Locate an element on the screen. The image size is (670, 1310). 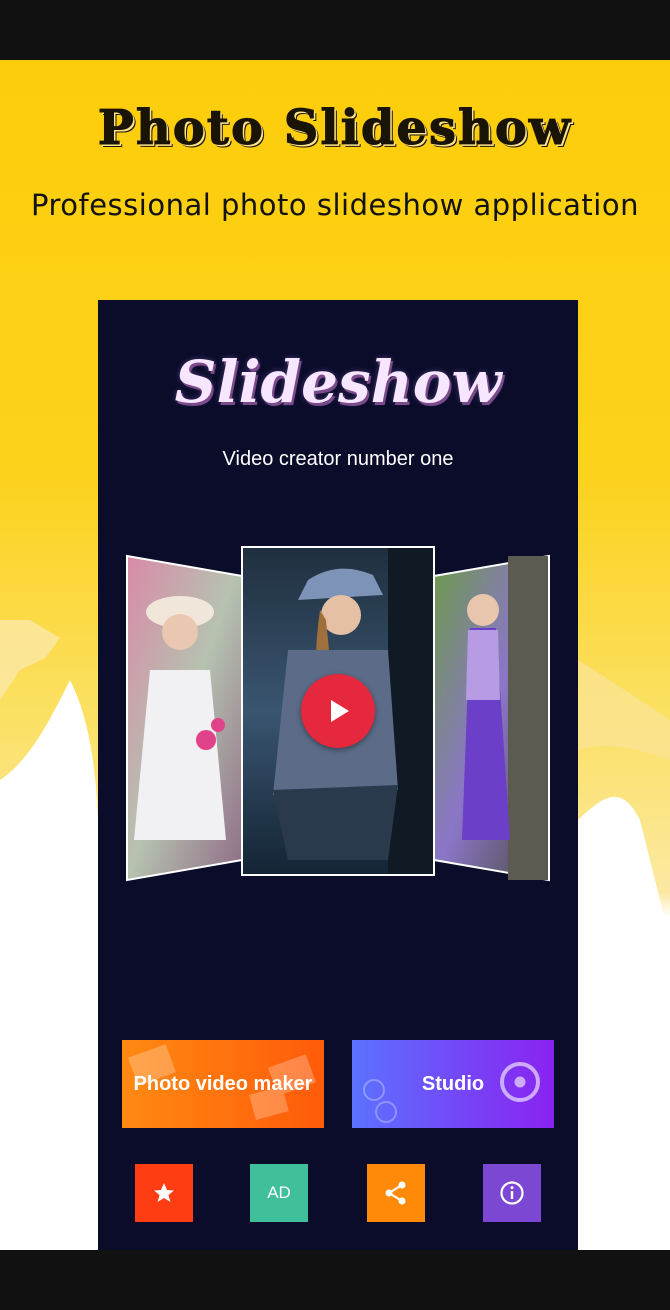
photo-video-maker-button: Photo video maker is located at coordinates (223, 1084).